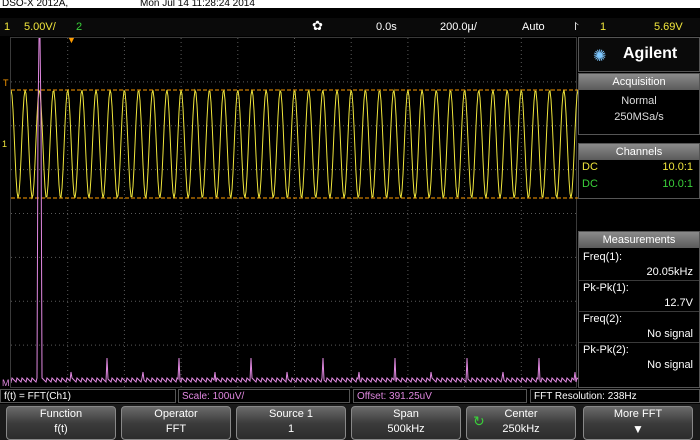 This screenshot has height=440, width=700. I want to click on channel-row-1: DC 10.0:1, so click(639, 168).